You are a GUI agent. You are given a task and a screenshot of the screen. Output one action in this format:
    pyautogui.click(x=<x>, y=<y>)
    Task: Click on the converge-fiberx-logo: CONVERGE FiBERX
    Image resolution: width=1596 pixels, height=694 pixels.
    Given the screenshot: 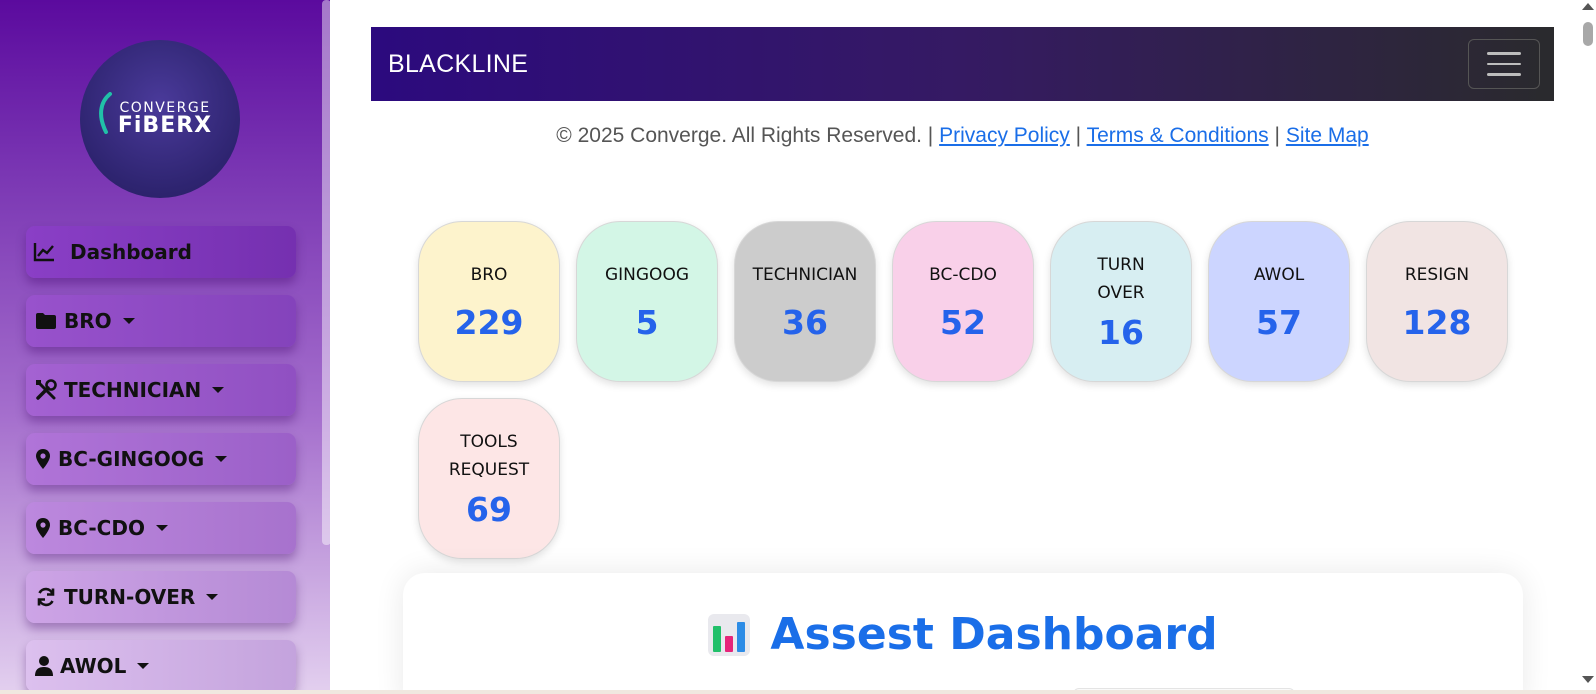 What is the action you would take?
    pyautogui.click(x=160, y=119)
    